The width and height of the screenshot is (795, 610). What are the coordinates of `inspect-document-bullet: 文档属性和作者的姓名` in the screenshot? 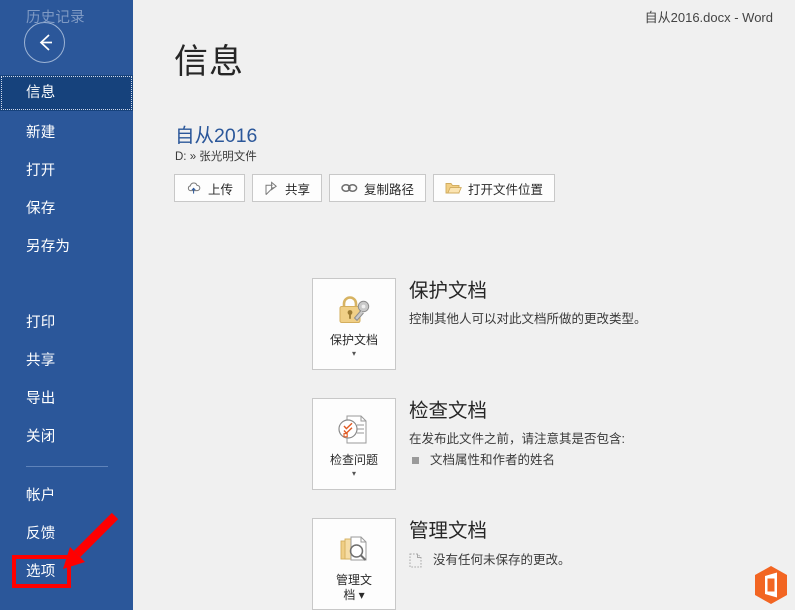 It's located at (517, 460).